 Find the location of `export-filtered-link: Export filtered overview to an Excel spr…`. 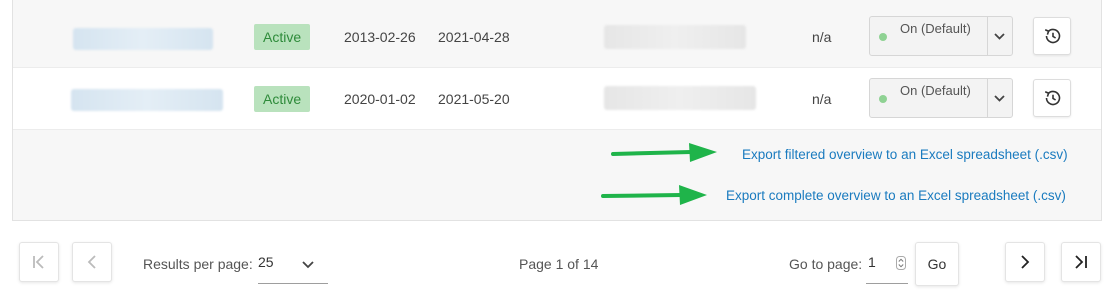

export-filtered-link: Export filtered overview to an Excel spr… is located at coordinates (905, 155).